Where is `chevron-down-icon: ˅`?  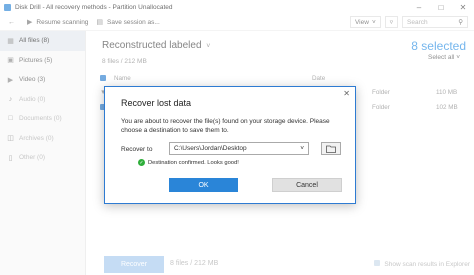
chevron-down-icon: ˅ is located at coordinates (302, 148).